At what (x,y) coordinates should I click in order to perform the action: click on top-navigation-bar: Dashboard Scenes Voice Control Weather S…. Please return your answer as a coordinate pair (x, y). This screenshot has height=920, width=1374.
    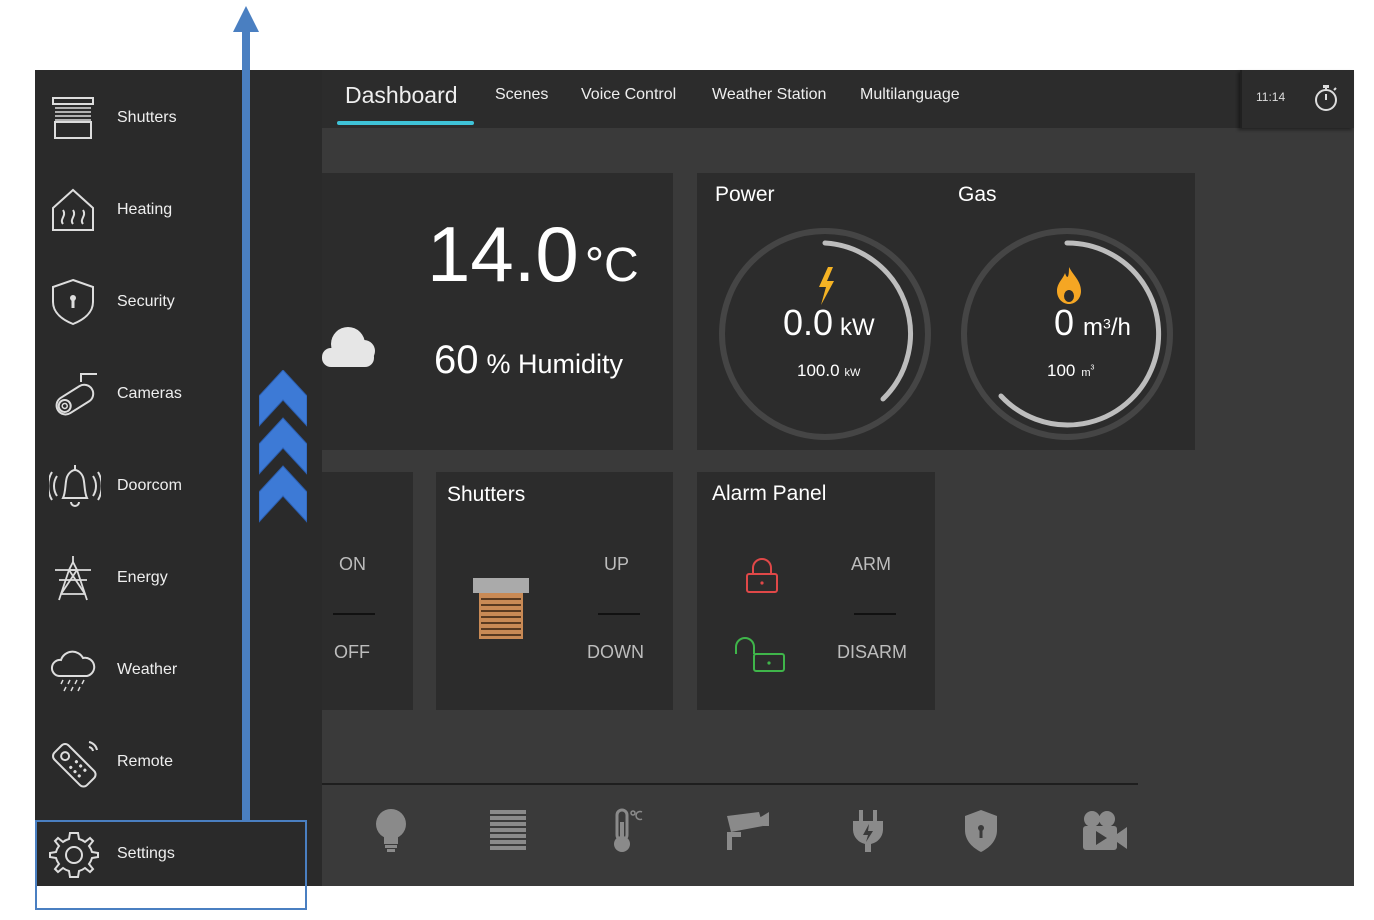
    Looking at the image, I should click on (838, 99).